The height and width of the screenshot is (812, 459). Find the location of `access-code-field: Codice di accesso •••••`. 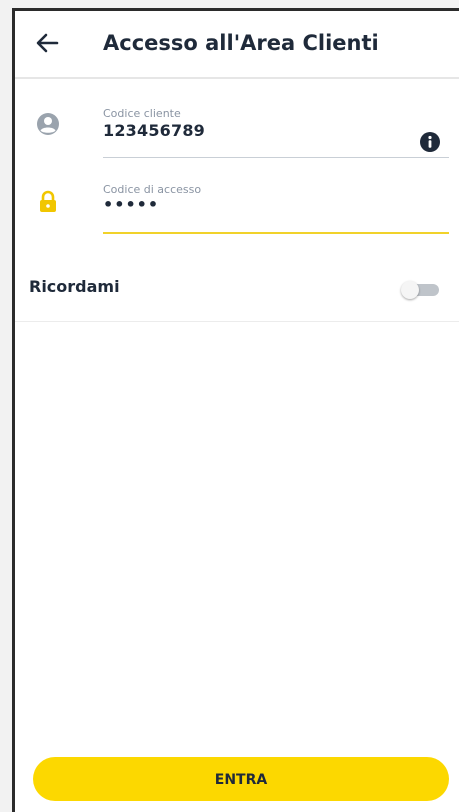

access-code-field: Codice di accesso ••••• is located at coordinates (237, 210).